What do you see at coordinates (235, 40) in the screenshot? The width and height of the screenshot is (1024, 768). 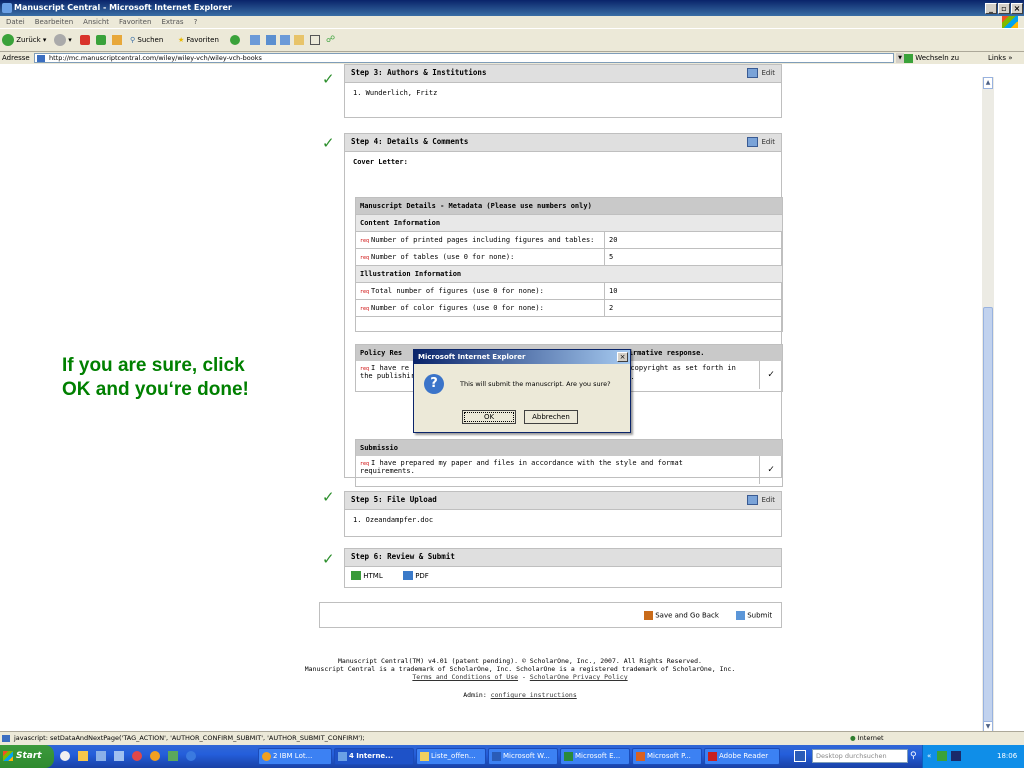 I see `history-icon` at bounding box center [235, 40].